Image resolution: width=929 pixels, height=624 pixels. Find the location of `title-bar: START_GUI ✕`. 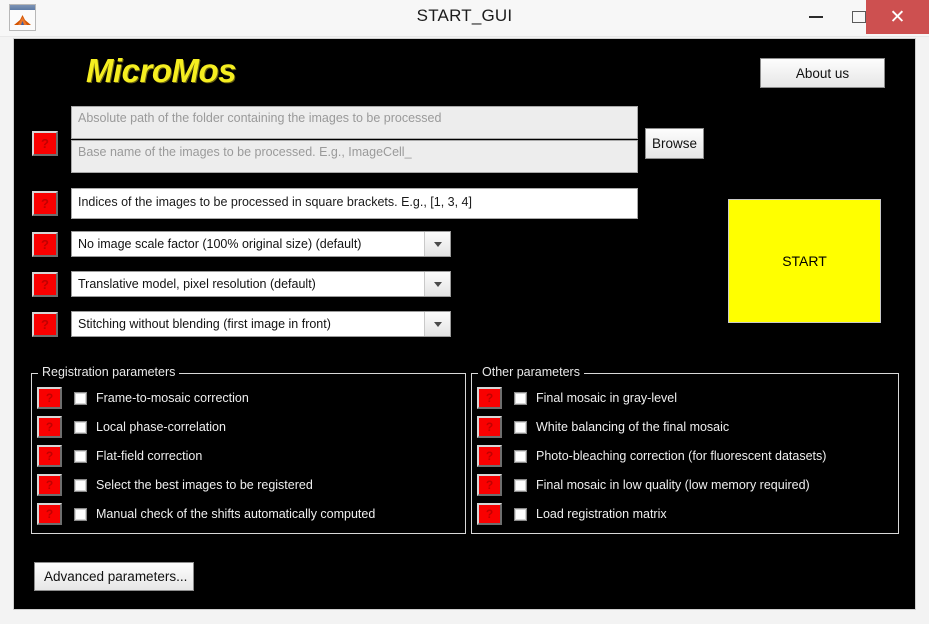

title-bar: START_GUI ✕ is located at coordinates (464, 18).